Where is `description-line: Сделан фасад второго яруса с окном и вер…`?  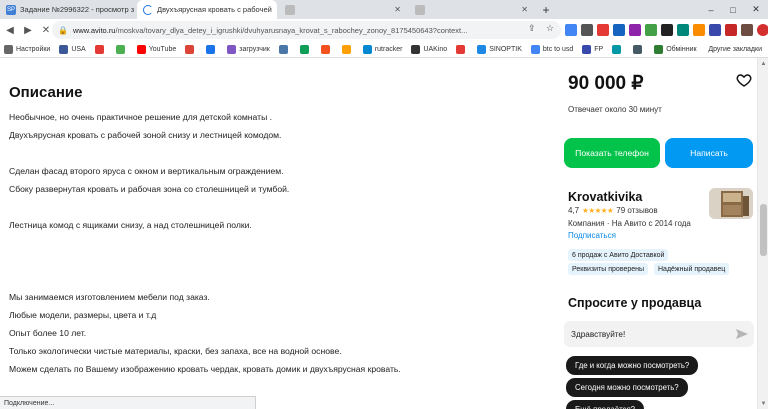
description-line: Сделан фасад второго яруса с окном и вер… is located at coordinates (146, 171).